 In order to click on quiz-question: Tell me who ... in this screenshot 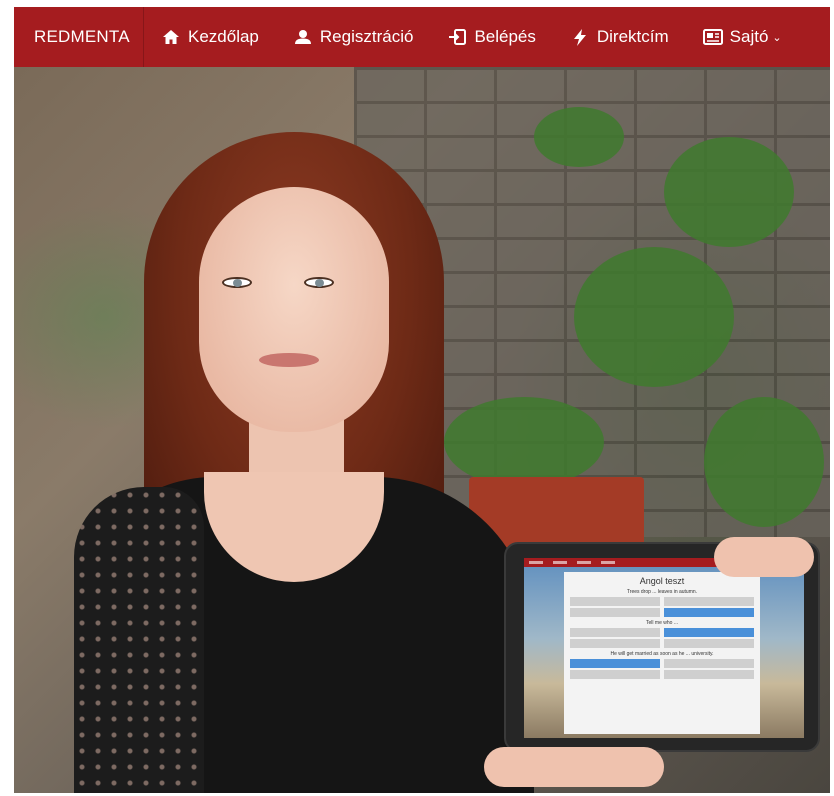, I will do `click(662, 623)`.